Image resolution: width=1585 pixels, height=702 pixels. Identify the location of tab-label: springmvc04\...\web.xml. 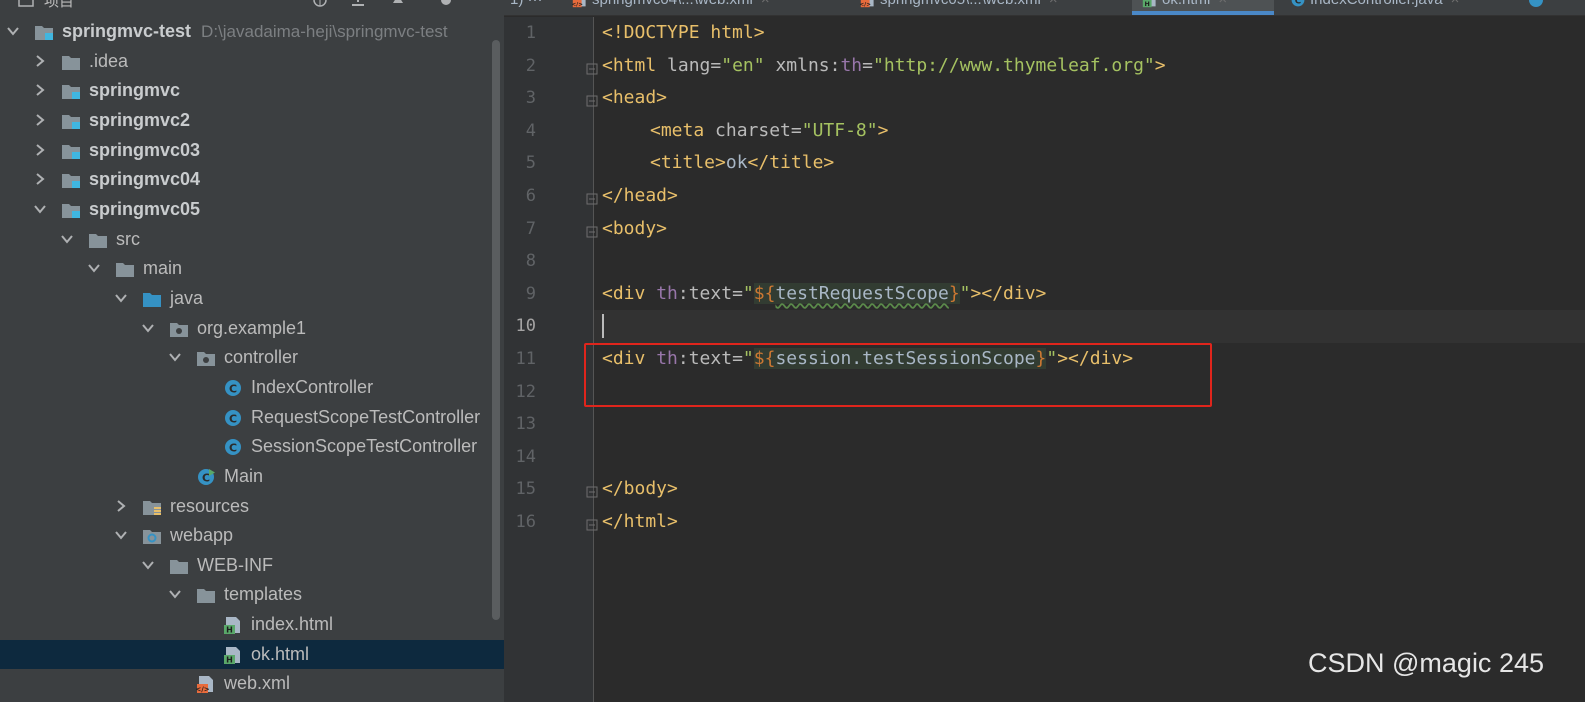
(672, 4).